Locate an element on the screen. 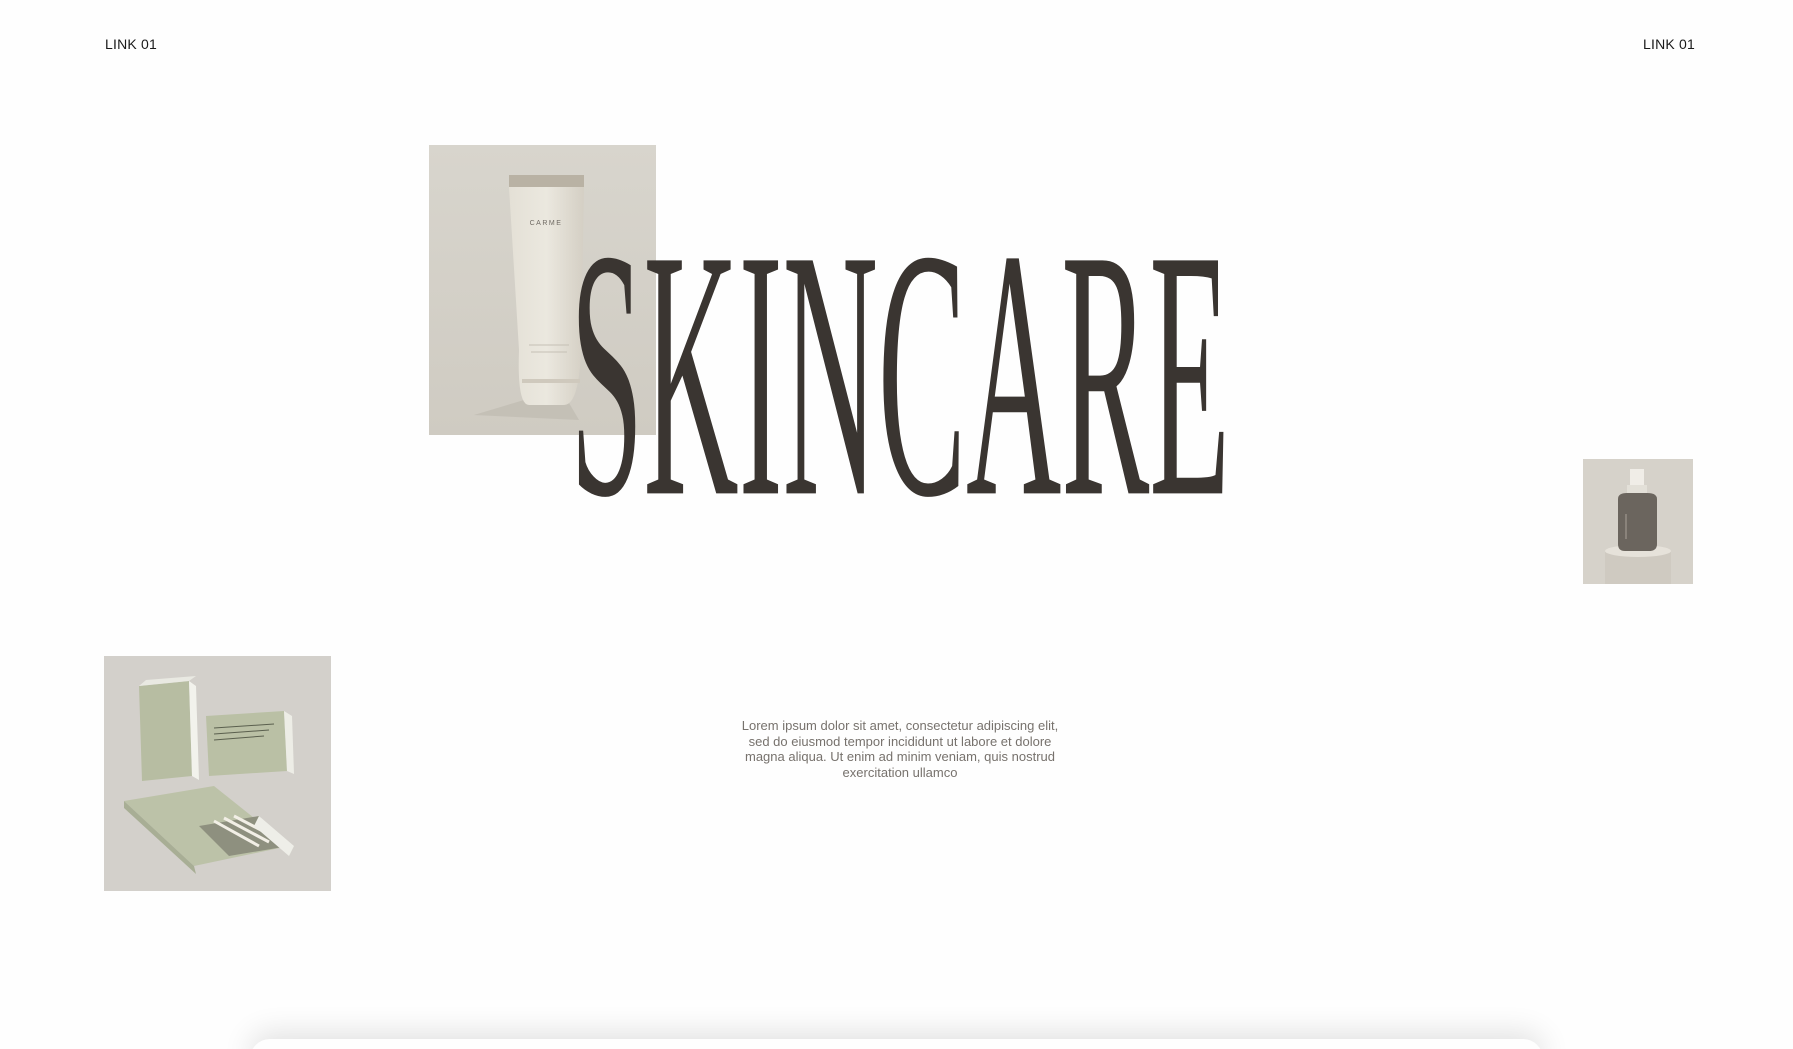  hero-title-text: SKINCARE is located at coordinates (900, 373).